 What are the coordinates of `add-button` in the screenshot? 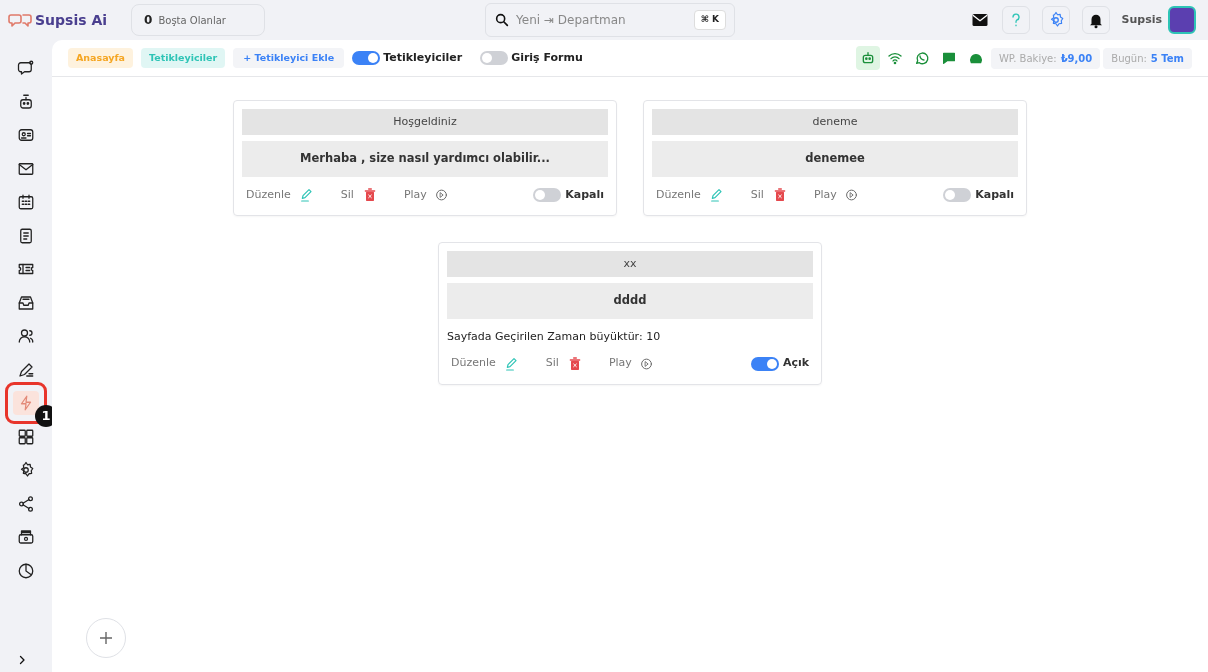 It's located at (106, 638).